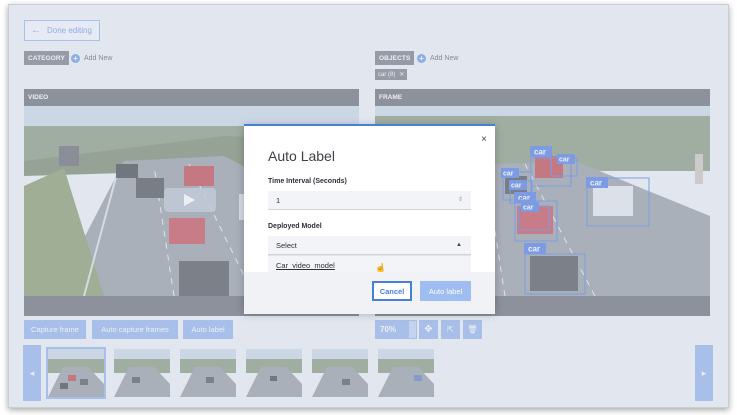 This screenshot has height=415, width=737. What do you see at coordinates (392, 291) in the screenshot?
I see `cancel-button: Cancel` at bounding box center [392, 291].